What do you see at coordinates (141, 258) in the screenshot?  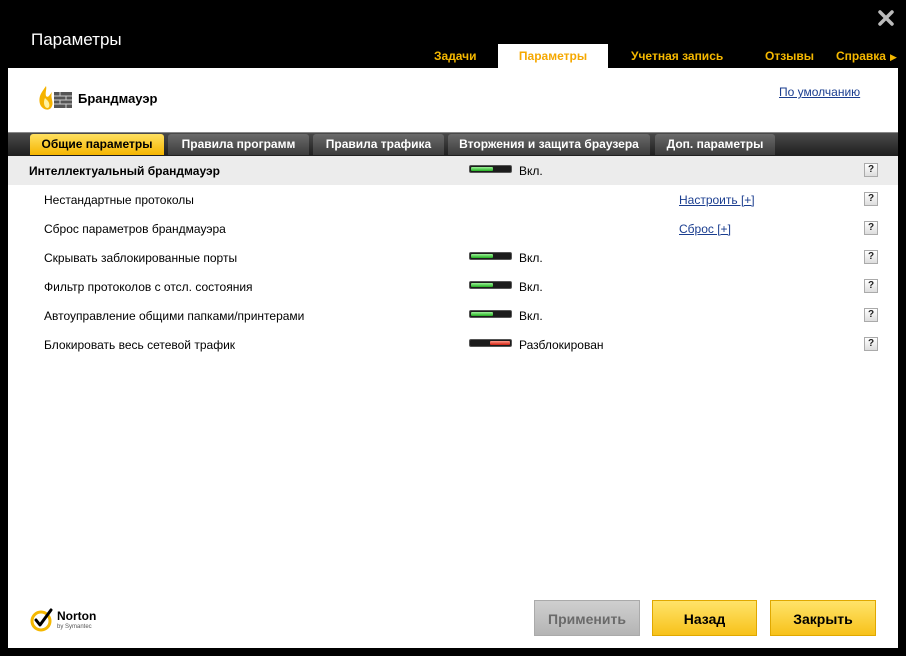 I see `setting-label: Скрывать заблокированные порты` at bounding box center [141, 258].